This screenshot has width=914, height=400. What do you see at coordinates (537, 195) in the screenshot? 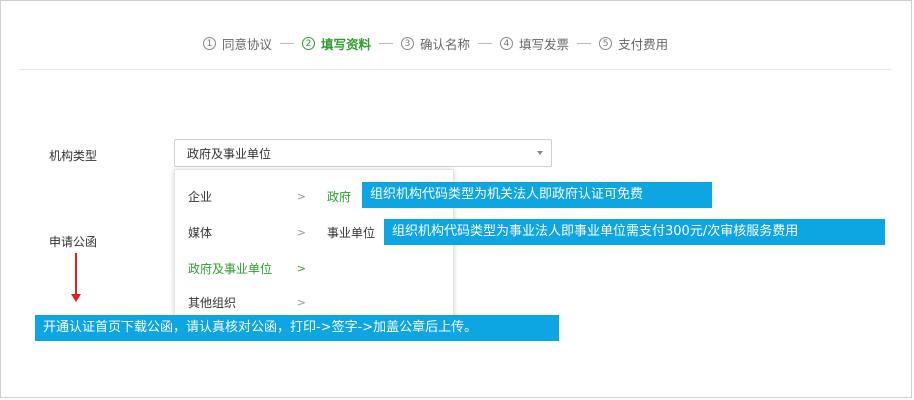
I see `callout-government-note: 组织机构代码类型为机关法人即政府认证可免费` at bounding box center [537, 195].